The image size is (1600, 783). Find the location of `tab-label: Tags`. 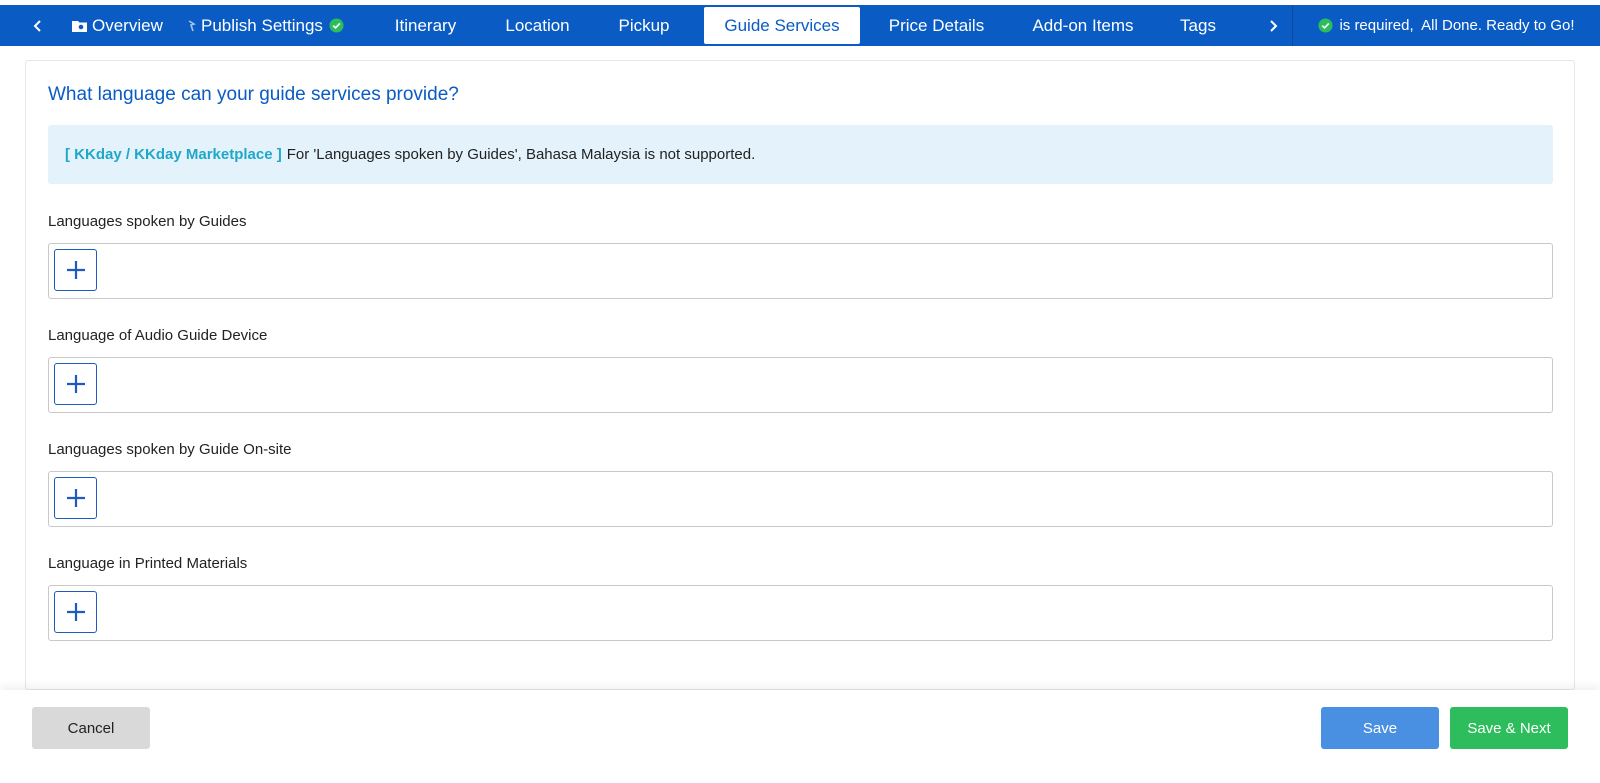

tab-label: Tags is located at coordinates (1198, 25).